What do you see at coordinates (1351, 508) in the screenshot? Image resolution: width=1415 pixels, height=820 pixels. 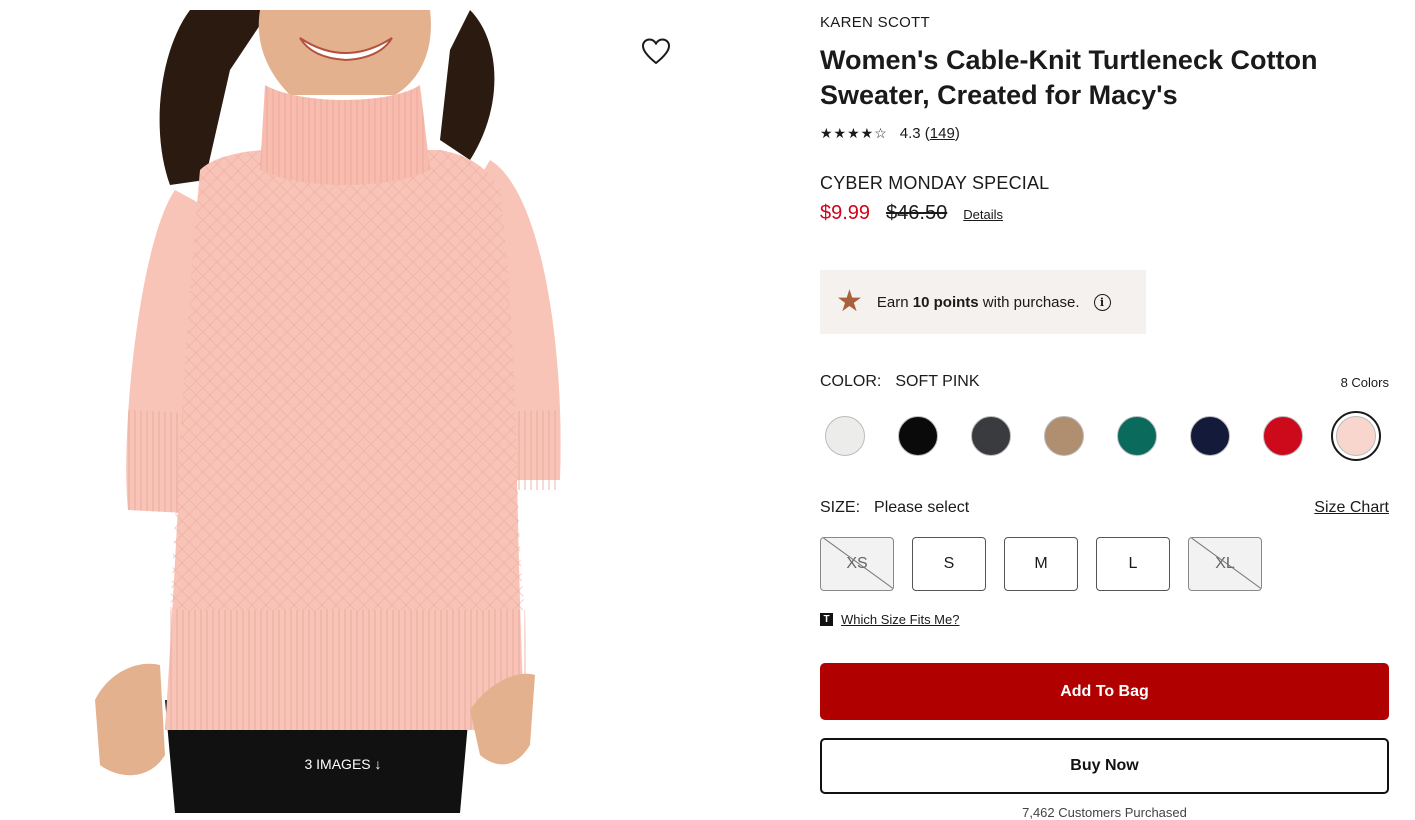 I see `size-chart-link: Size Chart` at bounding box center [1351, 508].